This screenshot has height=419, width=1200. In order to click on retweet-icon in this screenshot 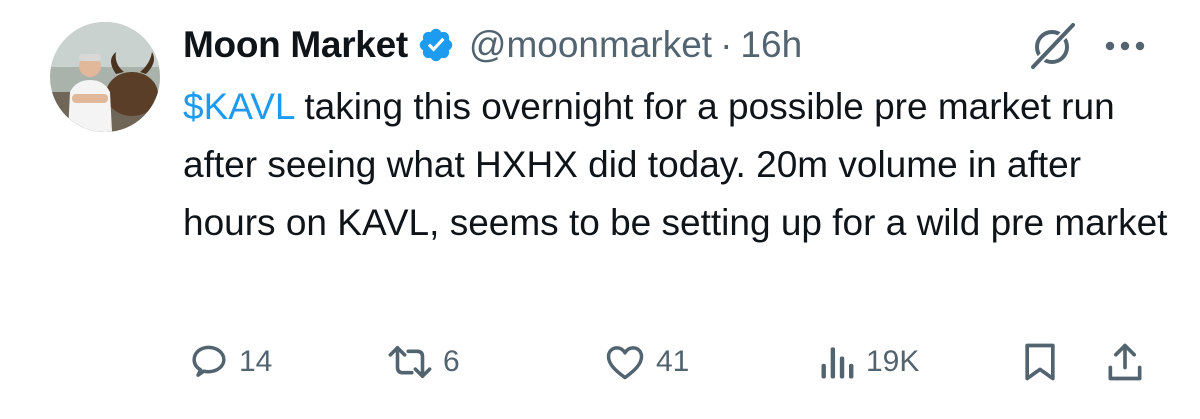, I will do `click(410, 362)`.